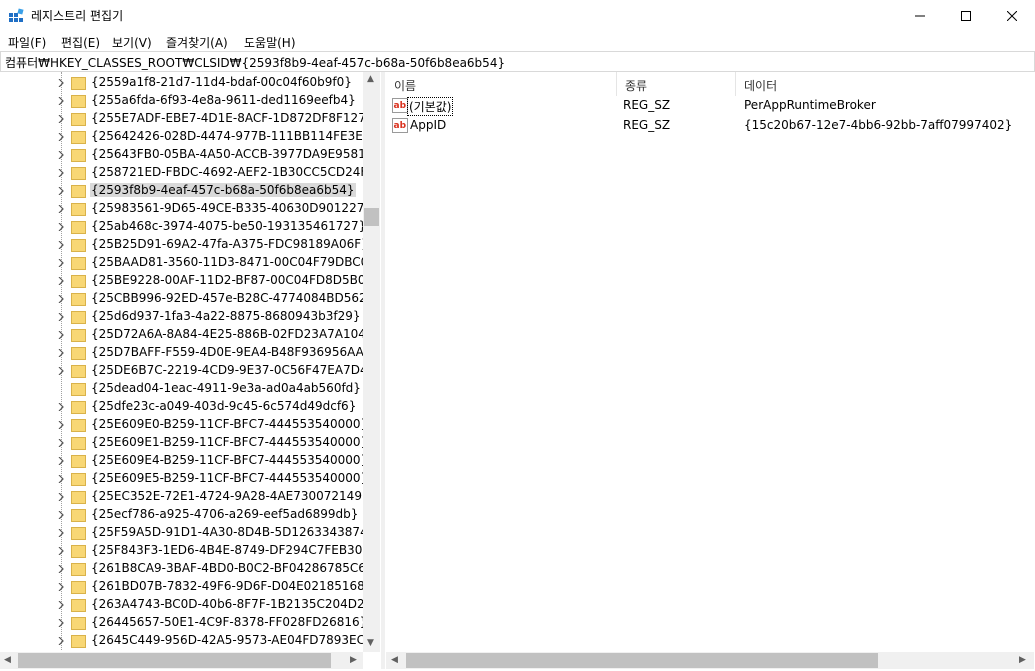  I want to click on tree-item: {25E609E0-B259-11CF-BFC7-444553540000}, so click(184, 425).